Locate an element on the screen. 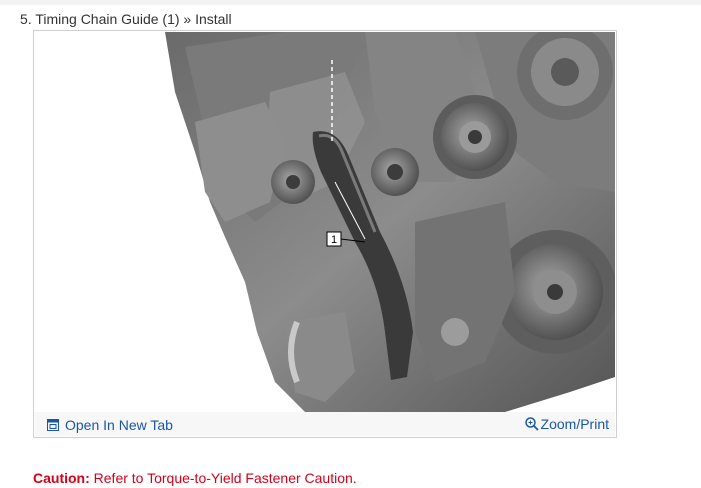  callout-number: 1 is located at coordinates (334, 240).